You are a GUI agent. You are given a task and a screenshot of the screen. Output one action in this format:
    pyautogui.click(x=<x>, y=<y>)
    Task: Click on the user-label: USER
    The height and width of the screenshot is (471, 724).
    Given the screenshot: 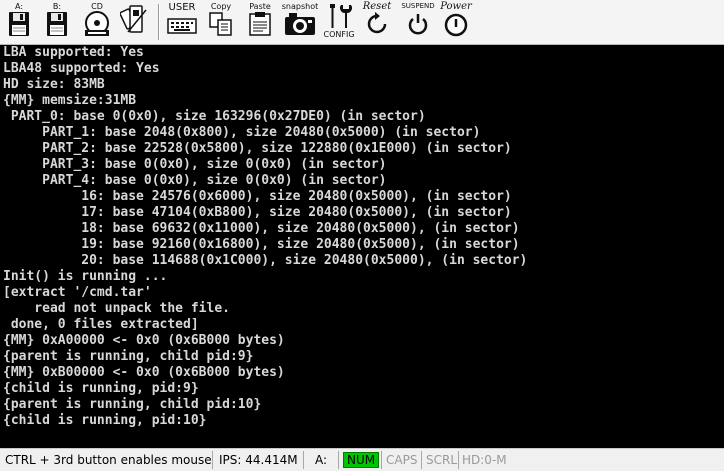 What is the action you would take?
    pyautogui.click(x=182, y=7)
    